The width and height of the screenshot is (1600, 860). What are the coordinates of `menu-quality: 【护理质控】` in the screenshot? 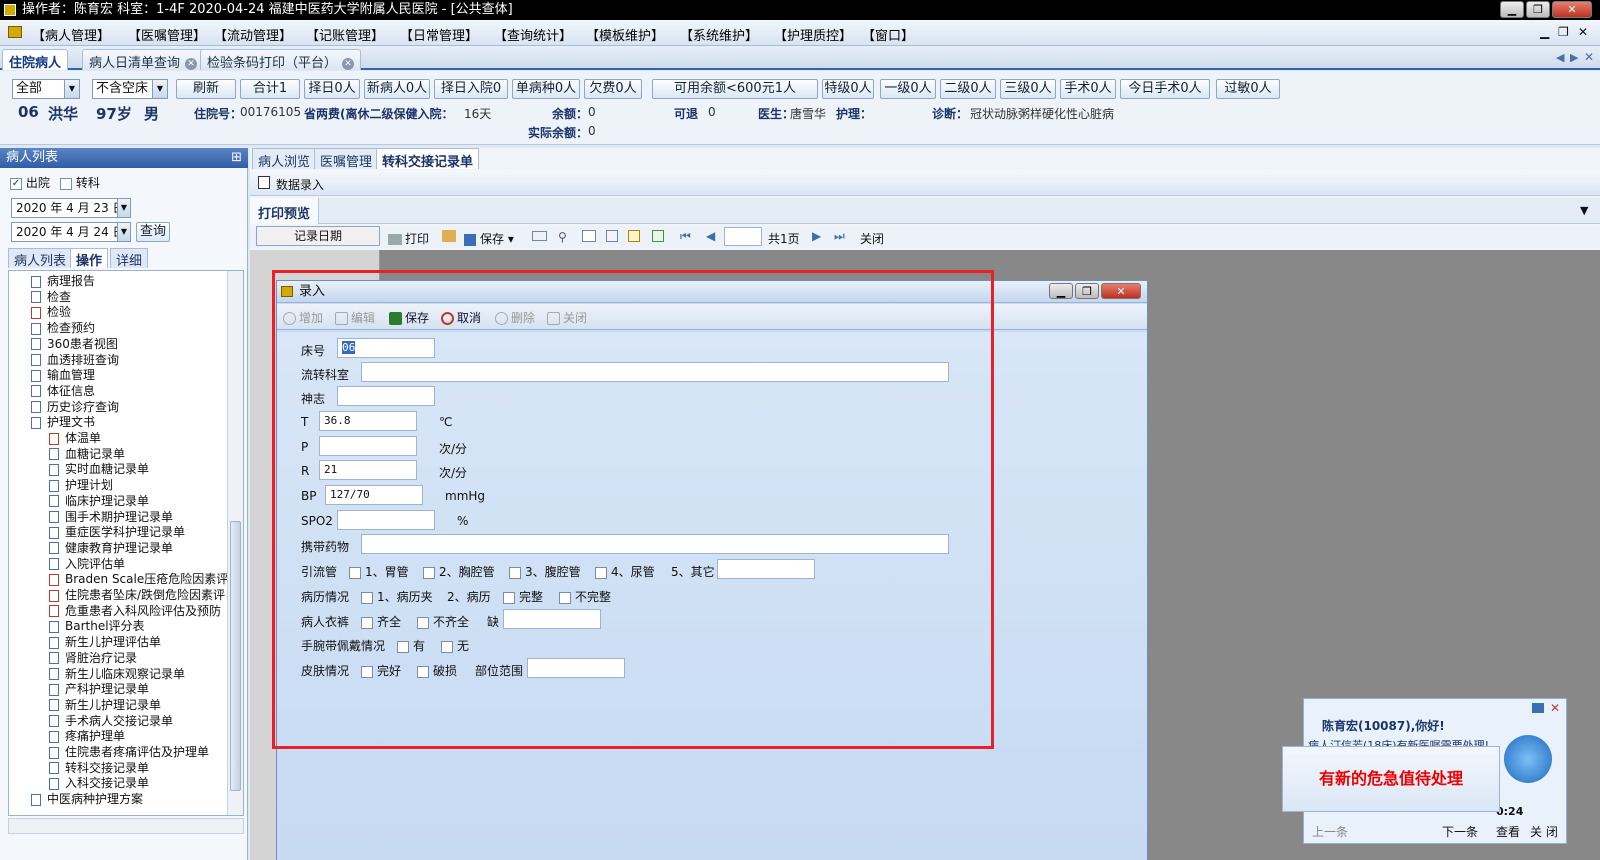 It's located at (813, 34).